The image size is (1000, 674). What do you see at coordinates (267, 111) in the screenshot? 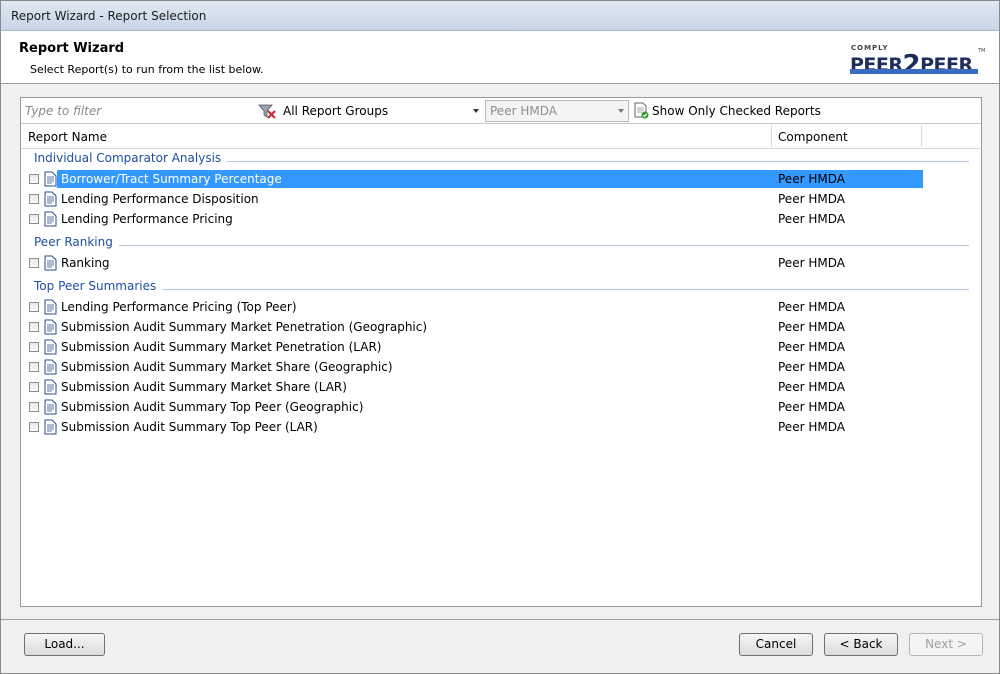
I see `clear-filter-icon` at bounding box center [267, 111].